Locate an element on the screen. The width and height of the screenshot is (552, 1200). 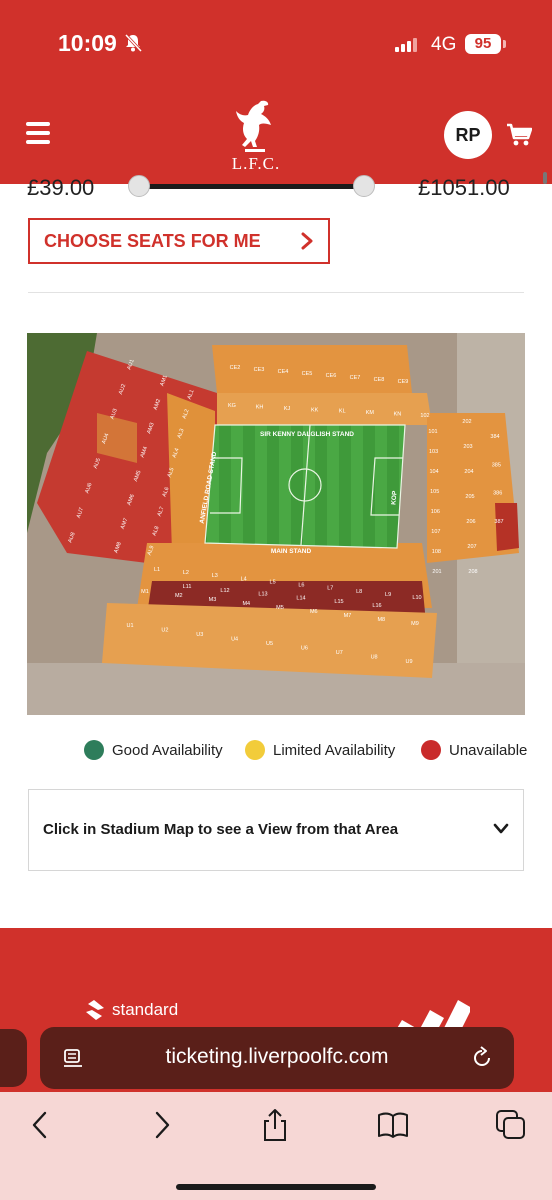
section-label-ce7: CE7 is located at coordinates (355, 378).